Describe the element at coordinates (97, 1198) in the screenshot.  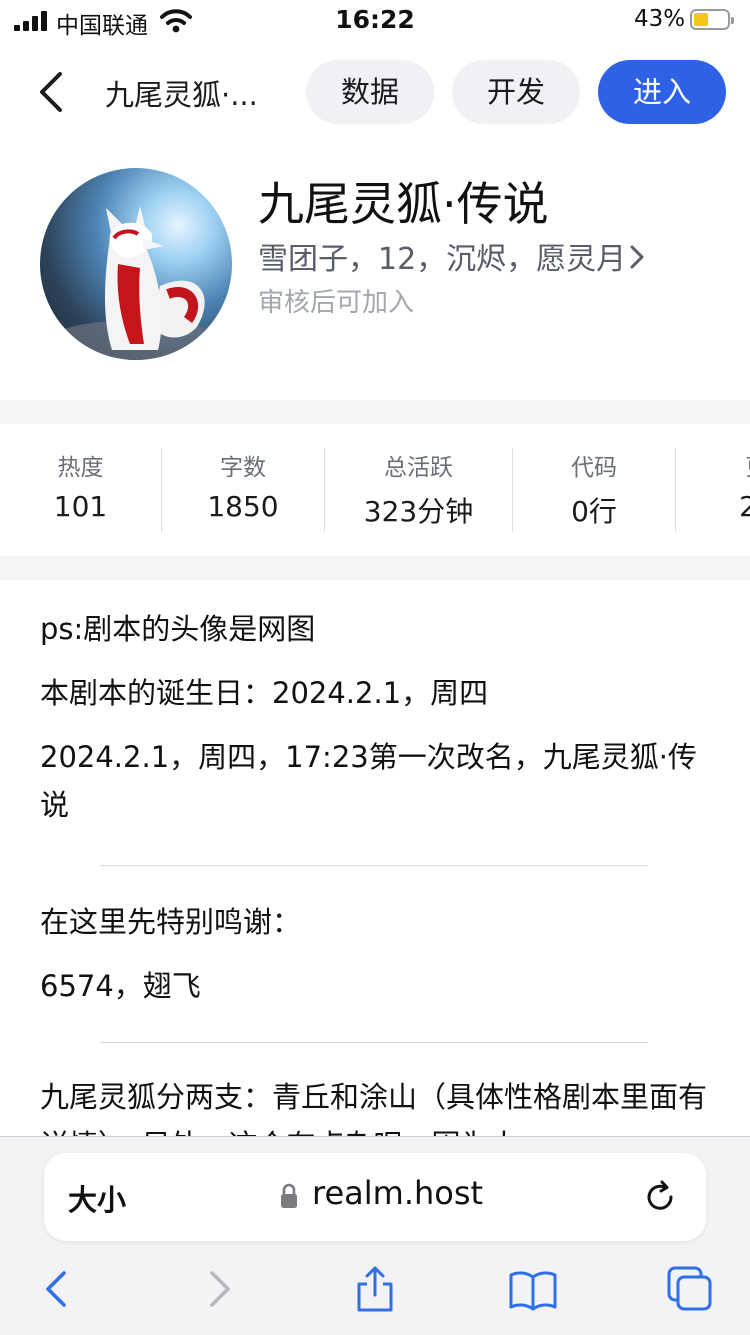
I see `text-size-button: 大小` at that location.